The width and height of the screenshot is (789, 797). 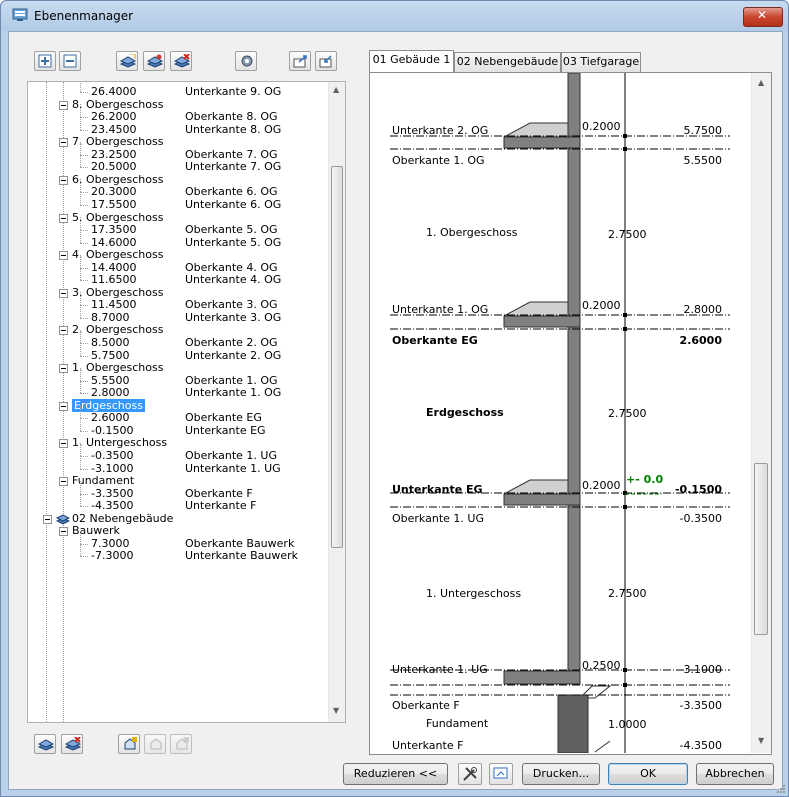 I want to click on floor-height-f: 1.0000, so click(x=627, y=724).